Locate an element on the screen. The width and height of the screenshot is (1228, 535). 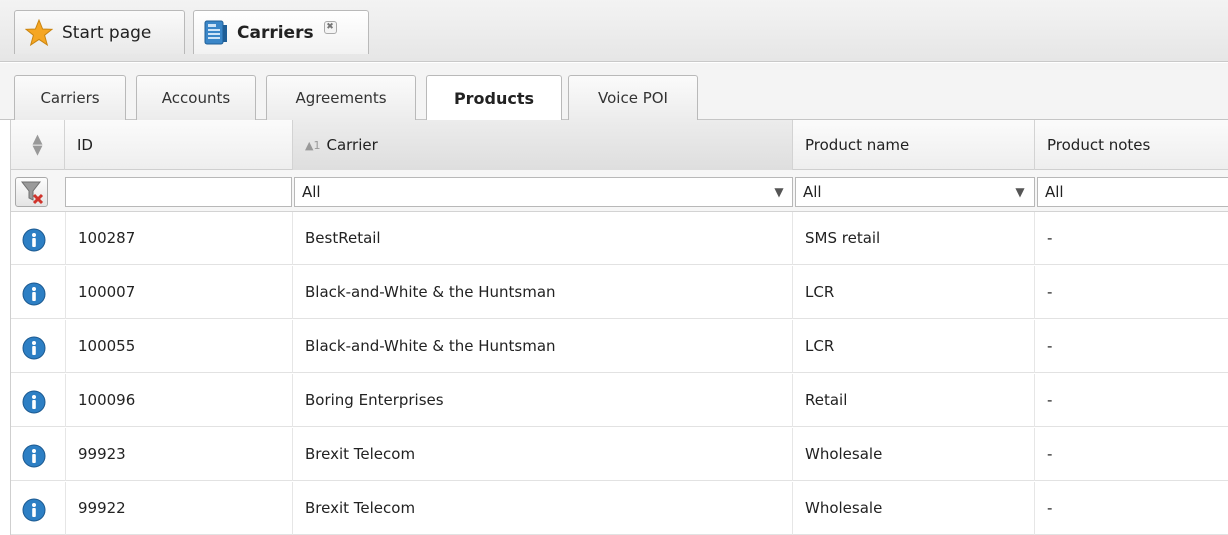
product-notes-filter-value: All is located at coordinates (1054, 192).